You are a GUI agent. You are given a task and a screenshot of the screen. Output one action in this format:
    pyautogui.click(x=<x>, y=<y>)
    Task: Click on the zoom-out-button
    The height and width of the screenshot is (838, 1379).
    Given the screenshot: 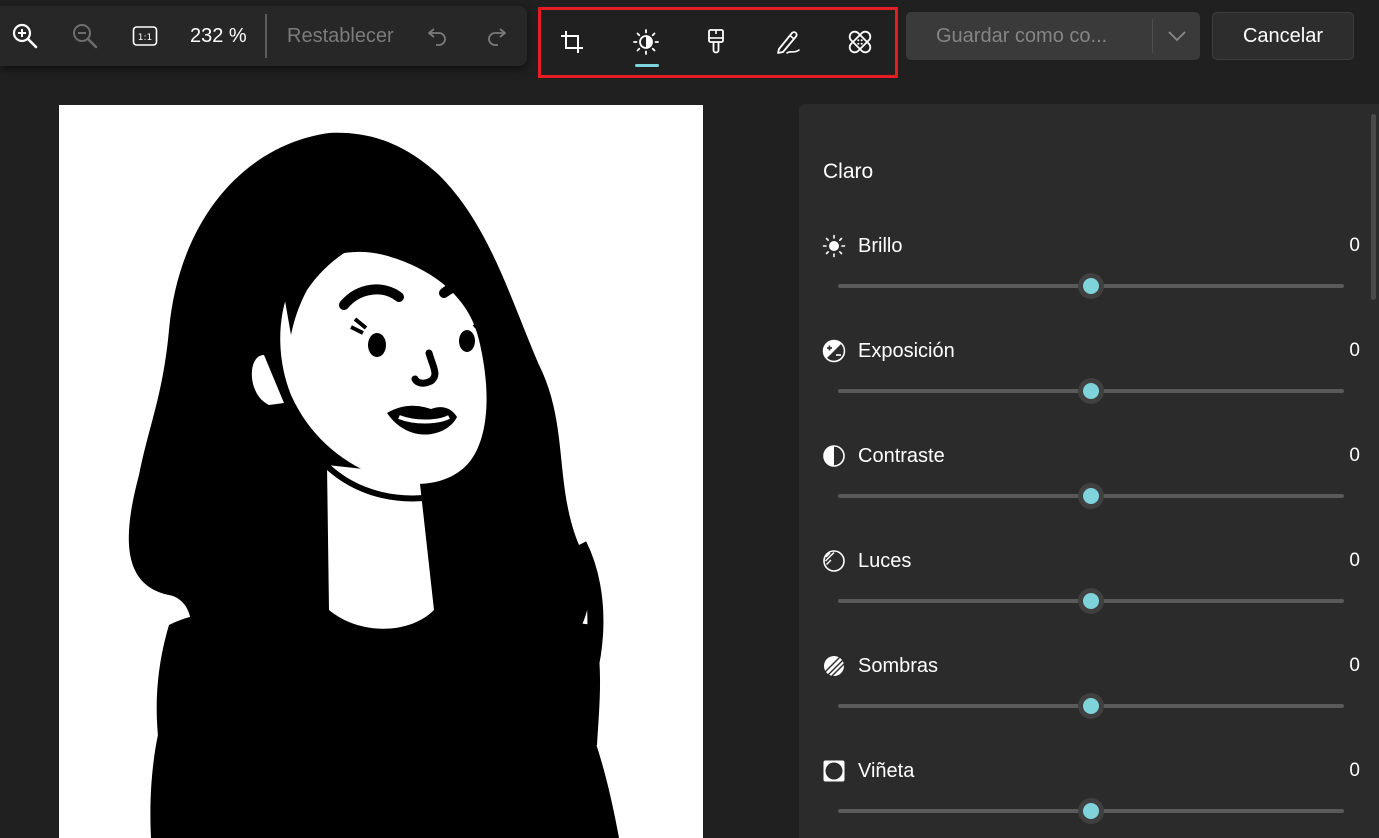 What is the action you would take?
    pyautogui.click(x=85, y=36)
    